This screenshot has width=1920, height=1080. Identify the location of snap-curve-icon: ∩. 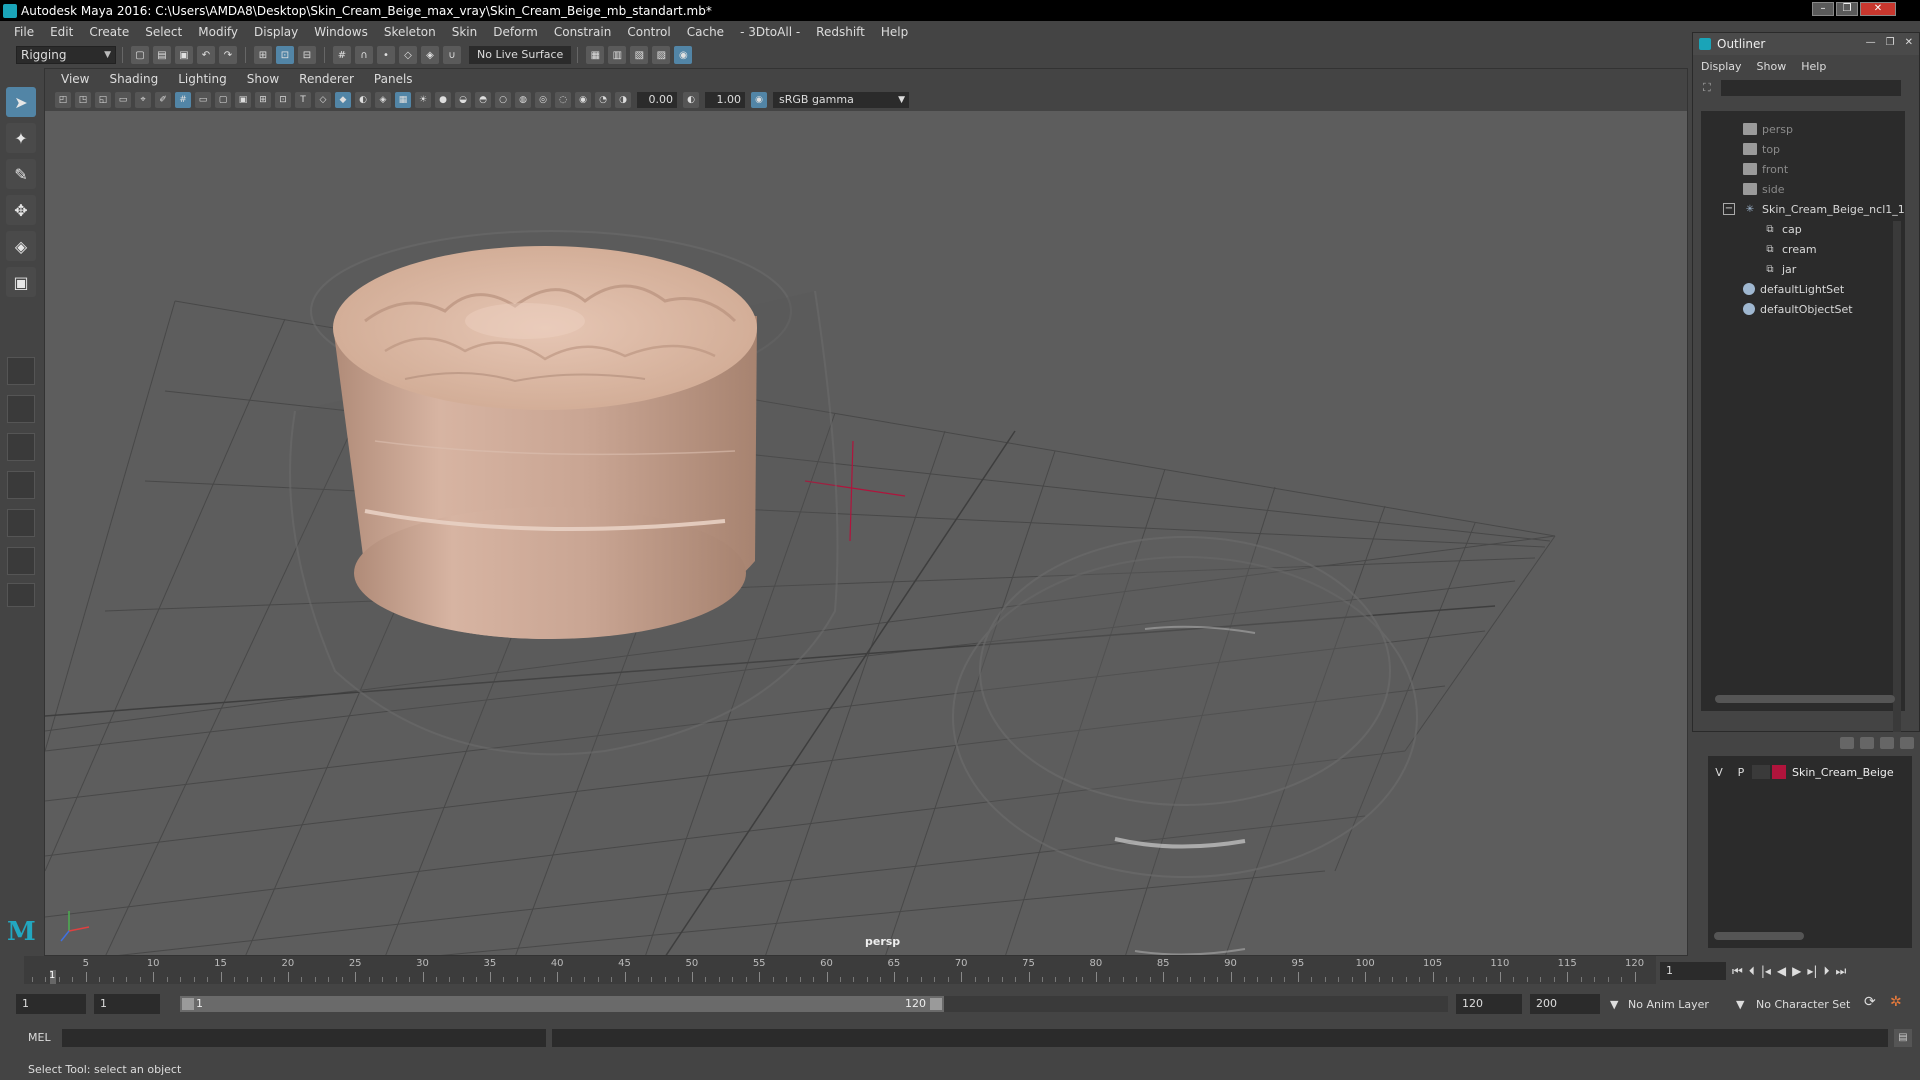
(364, 55).